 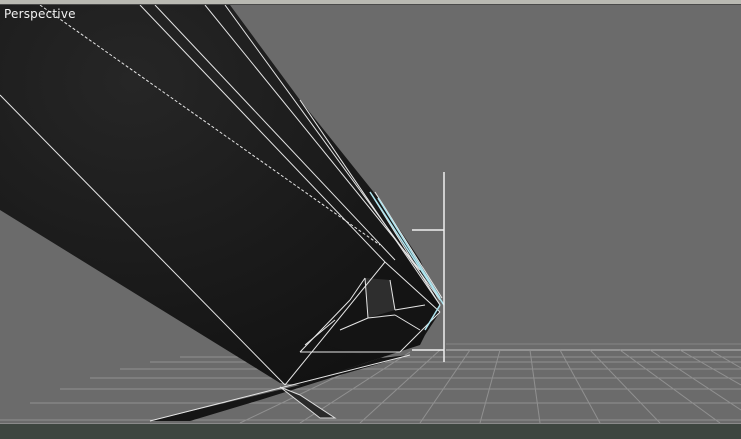 What do you see at coordinates (40, 14) in the screenshot?
I see `viewport-label: Perspective` at bounding box center [40, 14].